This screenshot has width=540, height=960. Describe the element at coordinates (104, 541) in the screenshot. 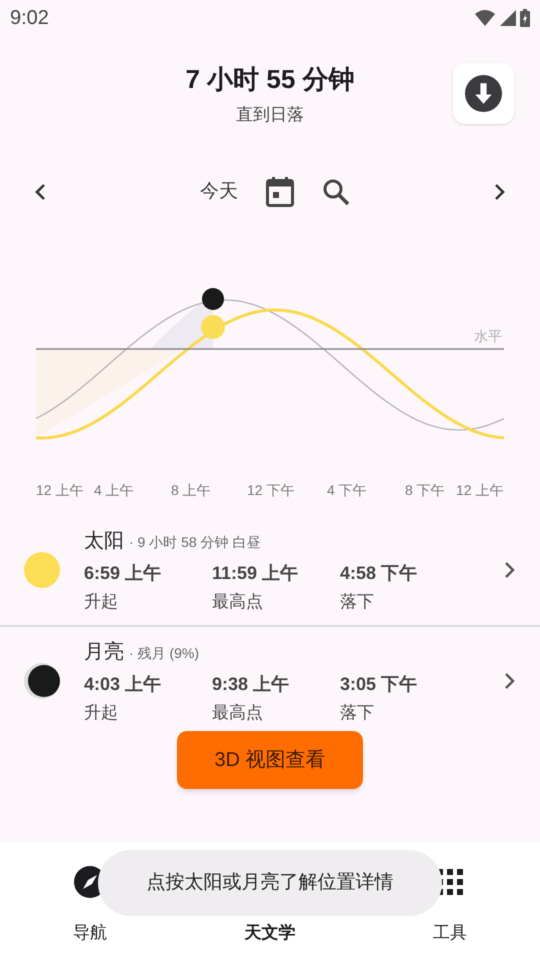

I see `body-name: 太阳` at that location.